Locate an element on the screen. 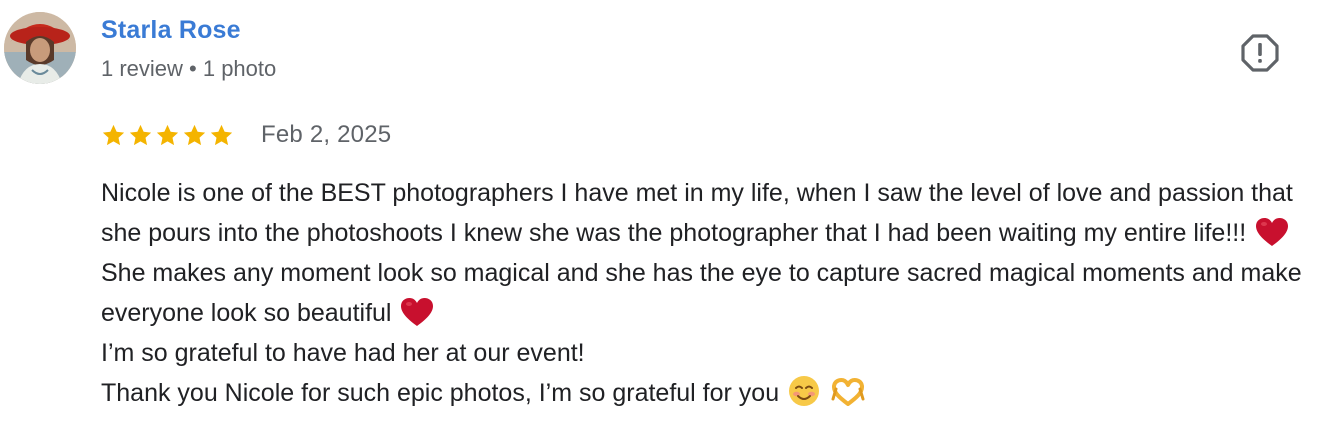 The image size is (1322, 432). avatar-image is located at coordinates (40, 48).